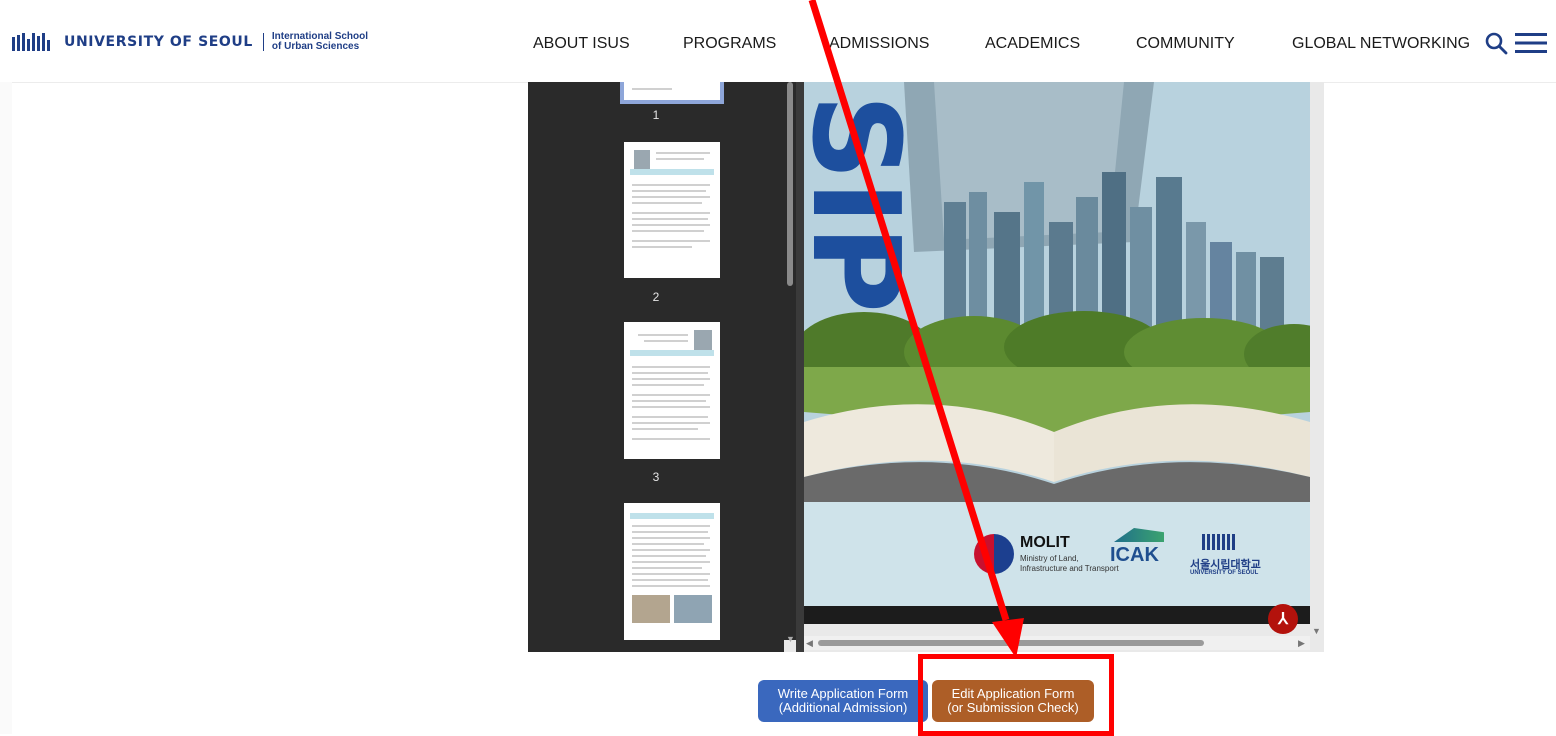 The width and height of the screenshot is (1556, 736). Describe the element at coordinates (1049, 558) in the screenshot. I see `molit-subtitle-1: Ministry of Land,` at that location.